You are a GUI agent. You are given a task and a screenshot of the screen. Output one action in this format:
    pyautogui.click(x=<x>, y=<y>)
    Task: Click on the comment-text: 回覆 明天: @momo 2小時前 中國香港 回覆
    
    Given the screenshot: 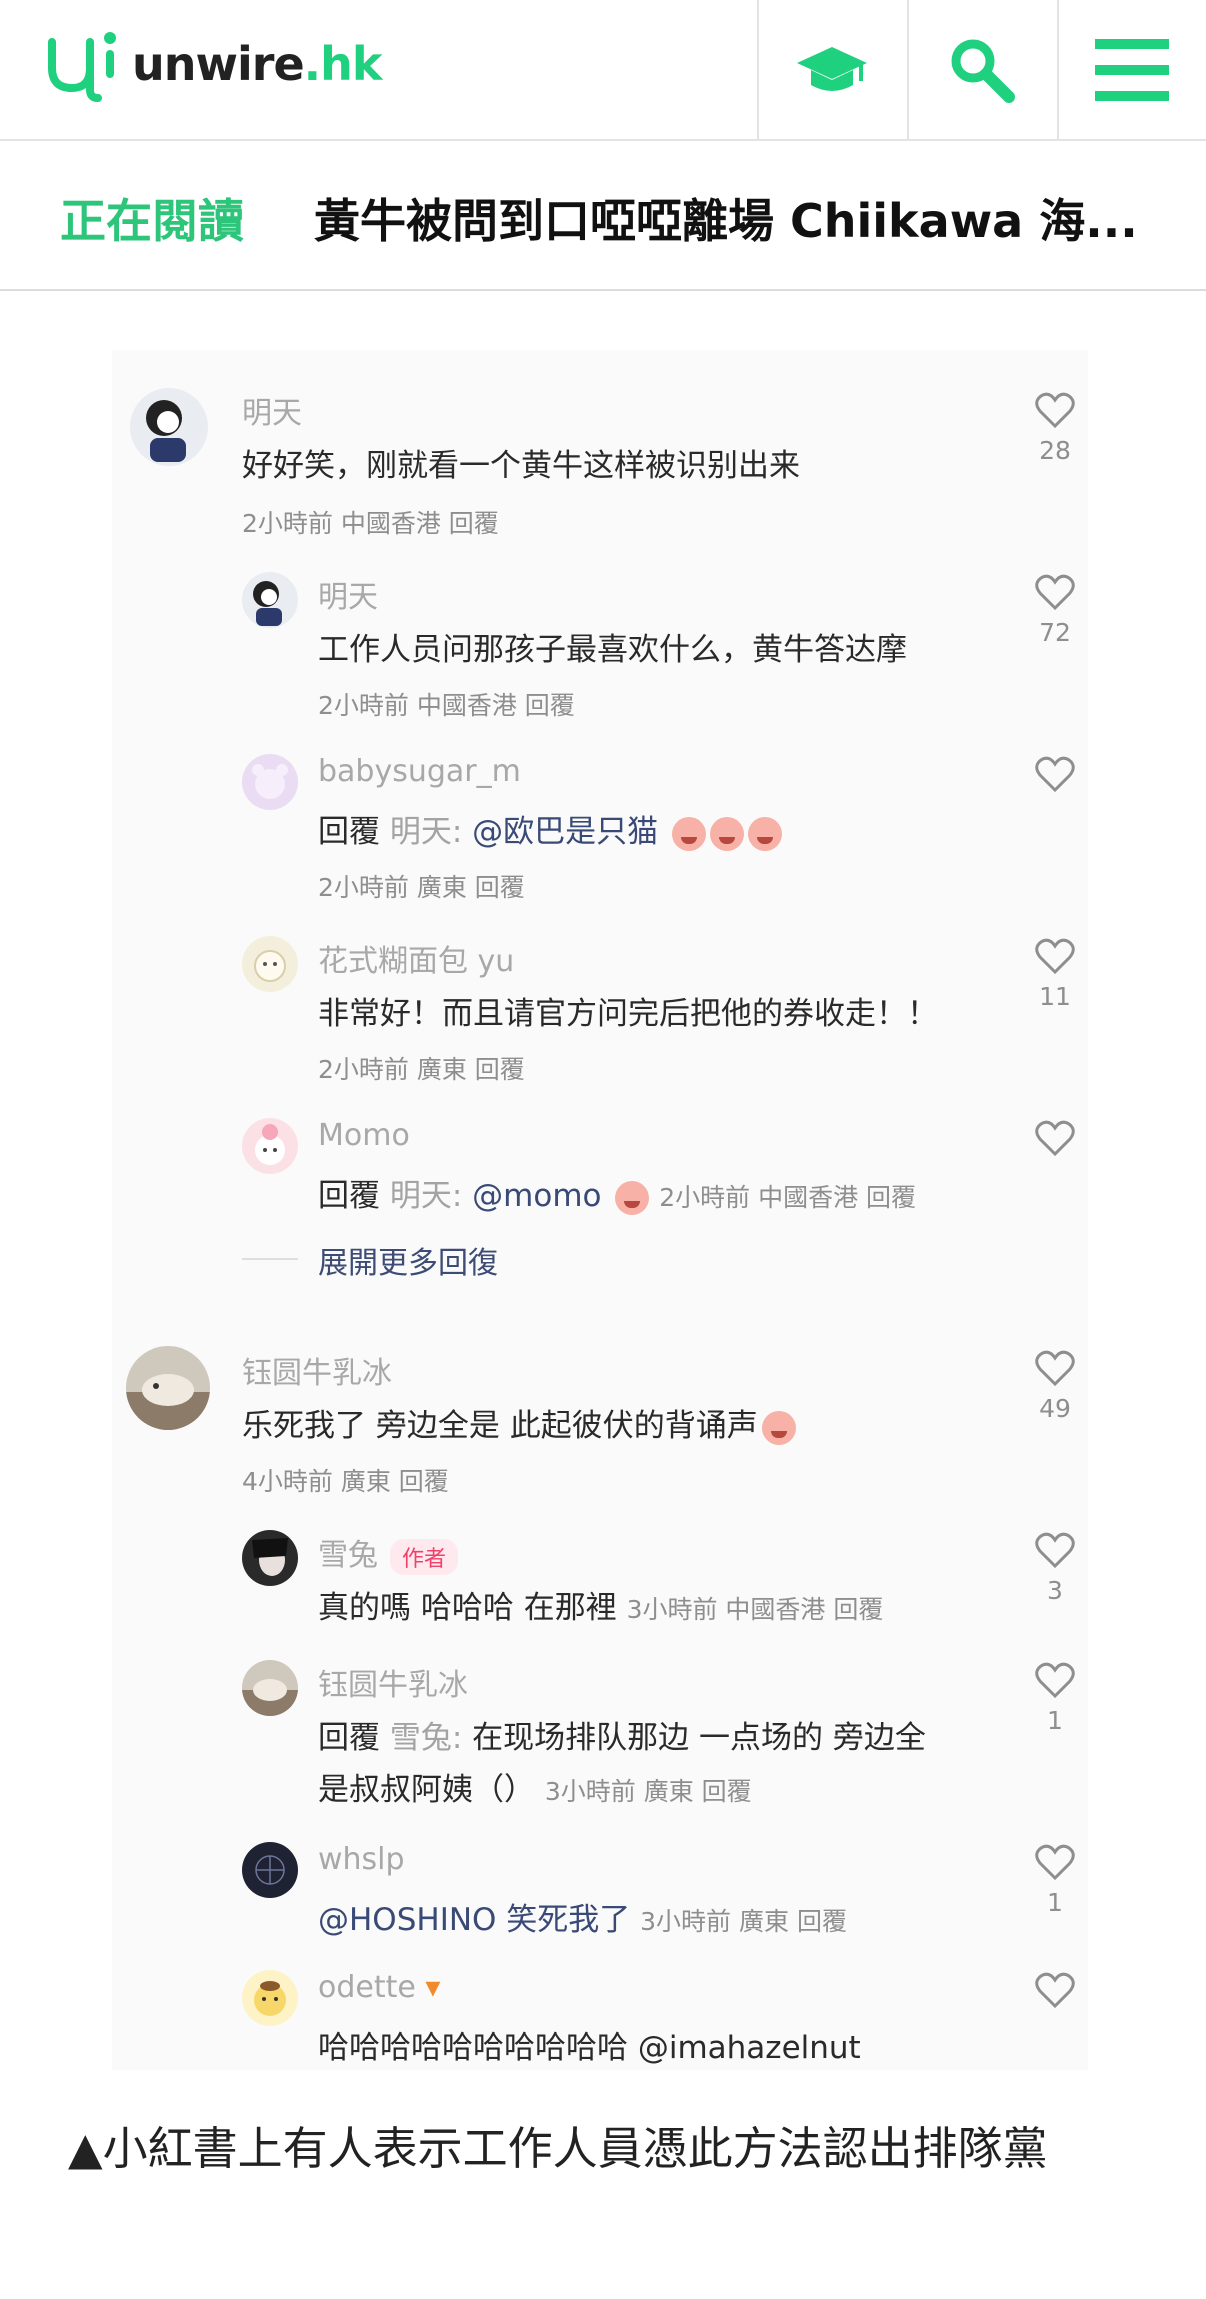 What is the action you would take?
    pyautogui.click(x=617, y=1196)
    